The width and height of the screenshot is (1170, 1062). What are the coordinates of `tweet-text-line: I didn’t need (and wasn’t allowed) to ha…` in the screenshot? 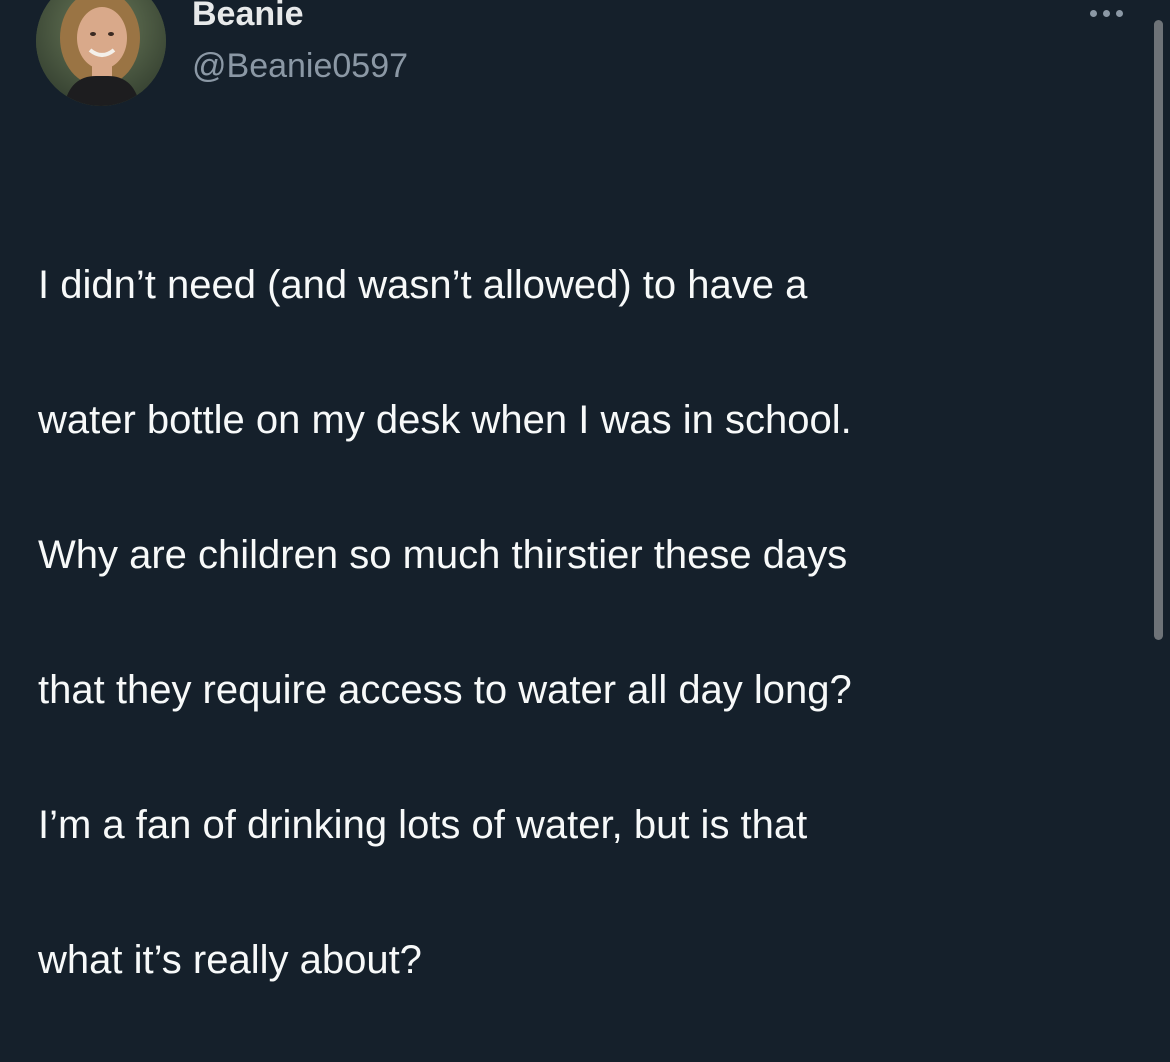 It's located at (423, 284).